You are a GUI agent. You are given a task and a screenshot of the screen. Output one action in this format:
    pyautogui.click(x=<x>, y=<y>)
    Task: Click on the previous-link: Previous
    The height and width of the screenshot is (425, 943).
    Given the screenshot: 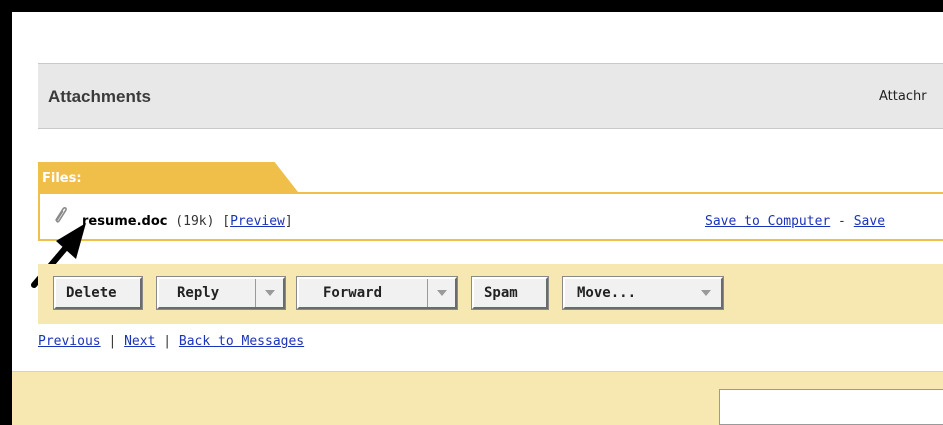 What is the action you would take?
    pyautogui.click(x=69, y=341)
    